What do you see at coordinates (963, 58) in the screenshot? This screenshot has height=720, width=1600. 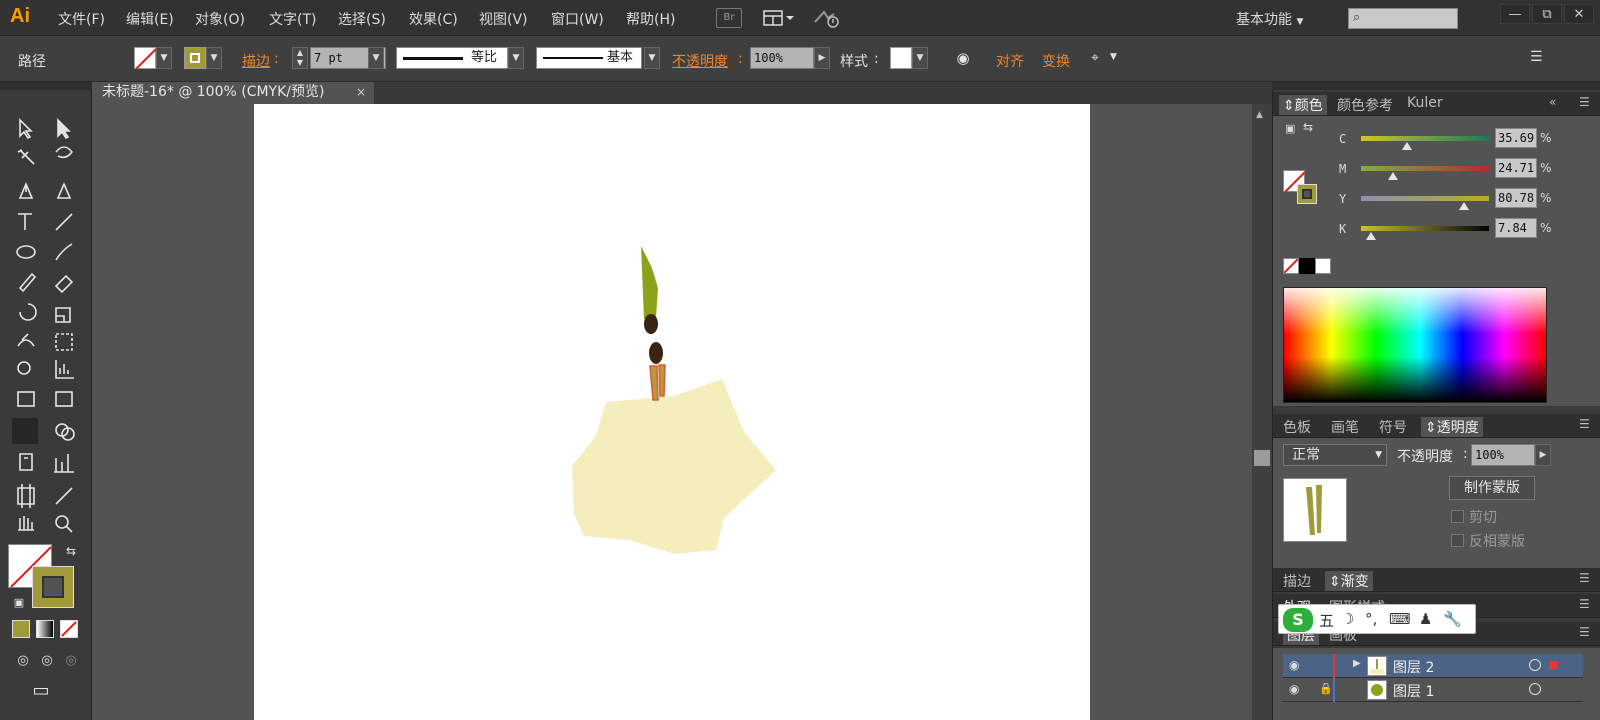 I see `recolor-artwork-icon: ◉` at bounding box center [963, 58].